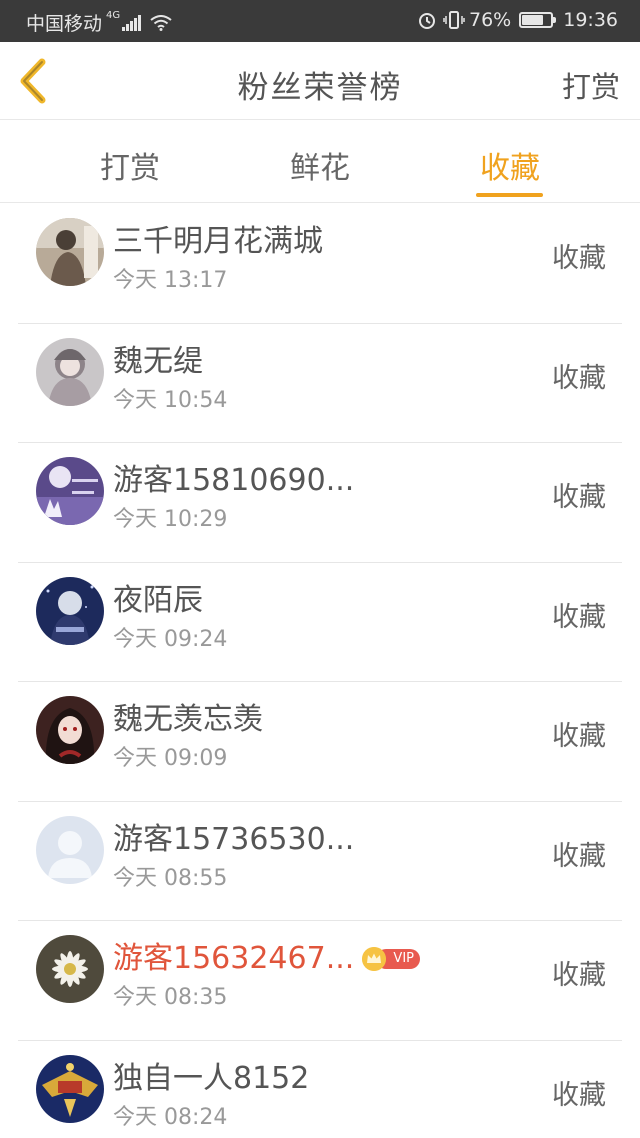  I want to click on battery-percent: 76%, so click(490, 20).